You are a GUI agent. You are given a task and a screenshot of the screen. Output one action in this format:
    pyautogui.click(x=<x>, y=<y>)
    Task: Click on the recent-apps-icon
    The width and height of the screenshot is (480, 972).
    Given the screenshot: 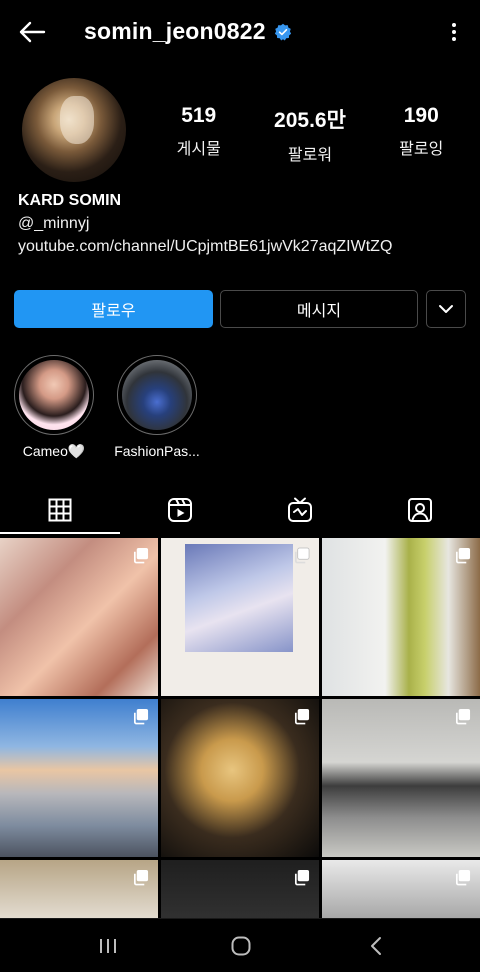 What is the action you would take?
    pyautogui.click(x=108, y=946)
    